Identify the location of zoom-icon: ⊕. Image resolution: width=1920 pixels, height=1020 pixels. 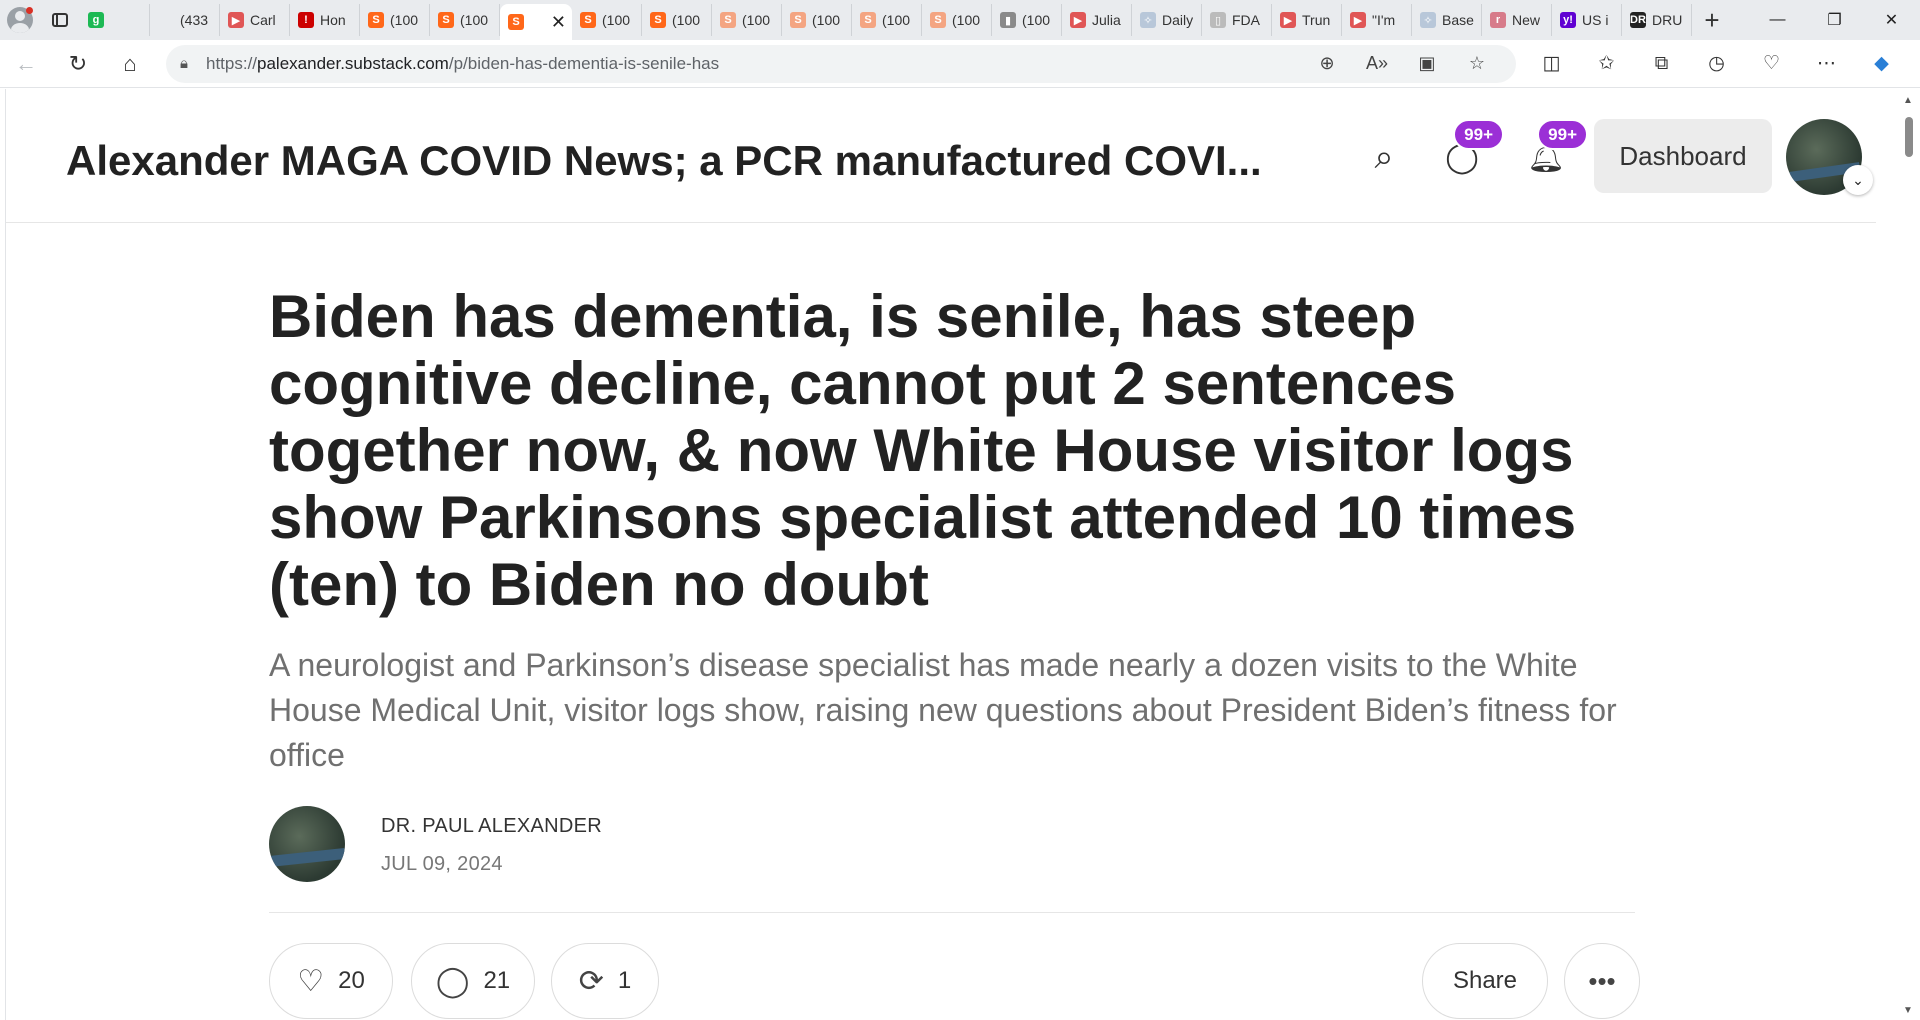
(1327, 63).